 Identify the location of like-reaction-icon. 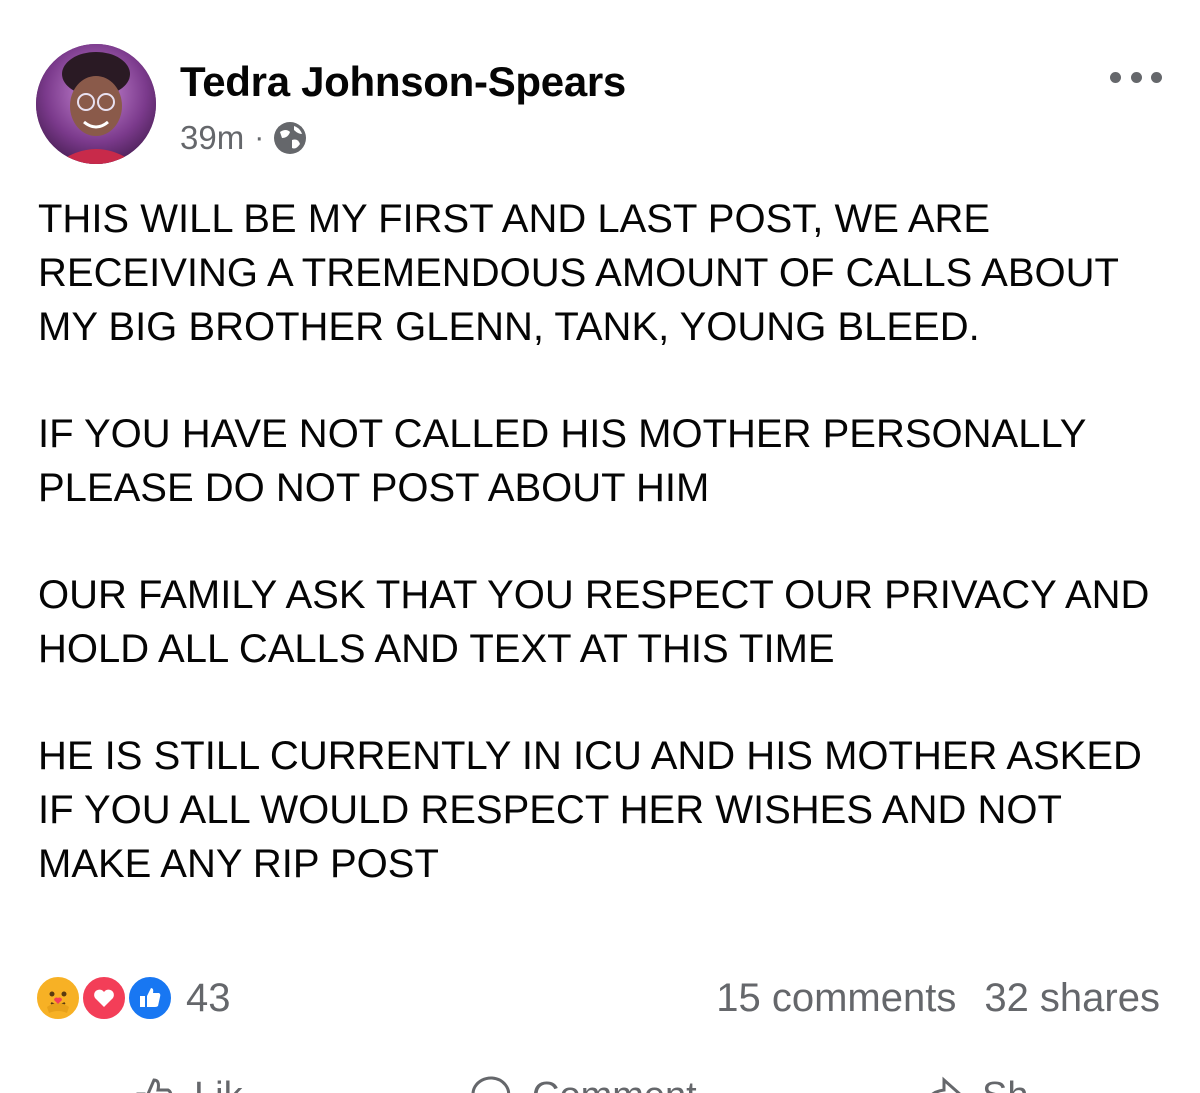
(150, 998).